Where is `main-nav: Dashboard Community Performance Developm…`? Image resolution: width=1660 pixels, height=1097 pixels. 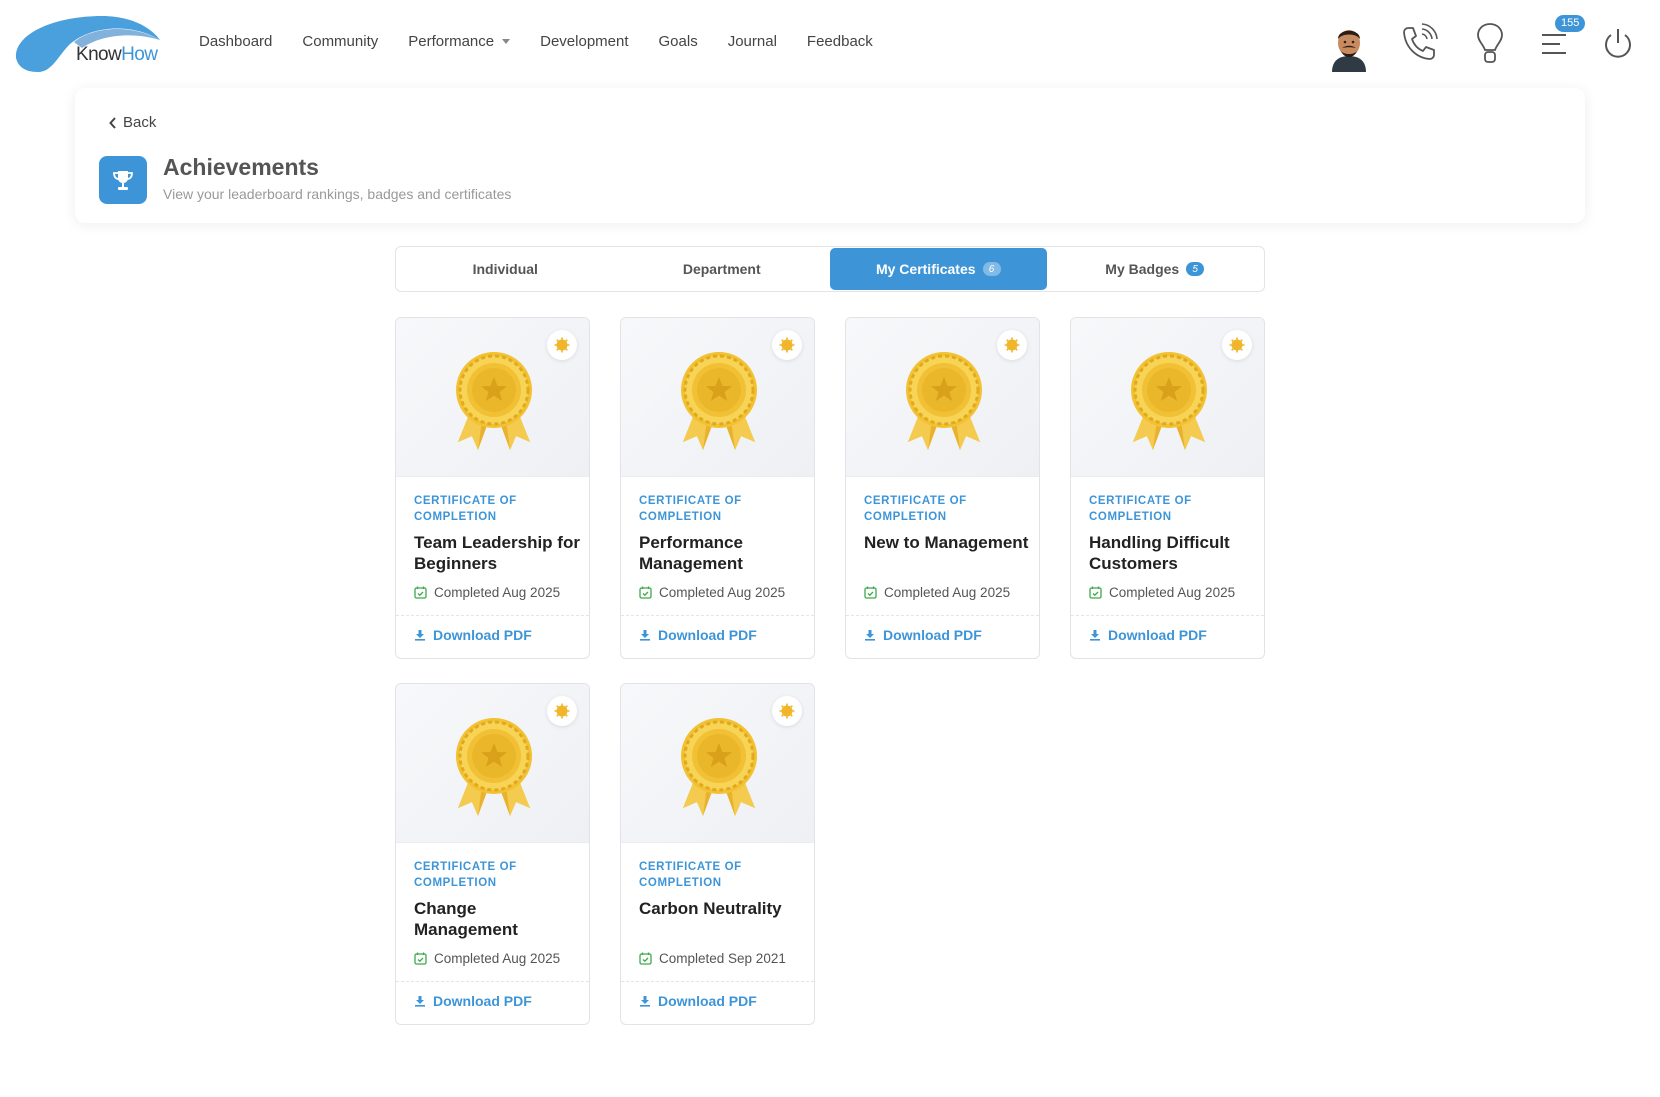 main-nav: Dashboard Community Performance Developm… is located at coordinates (536, 41).